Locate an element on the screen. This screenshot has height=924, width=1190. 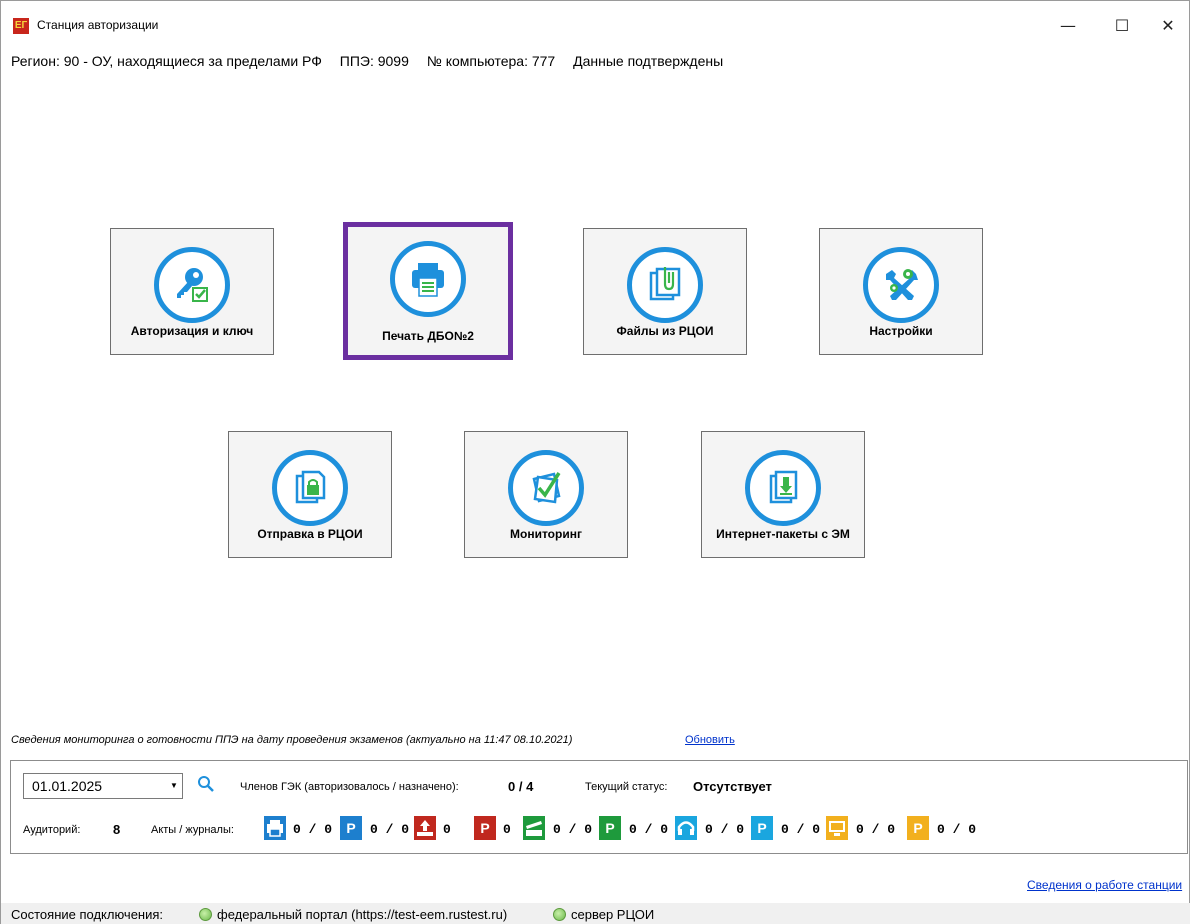
rcoi-files-tile: Файлы из РЦОИ is located at coordinates (665, 291).